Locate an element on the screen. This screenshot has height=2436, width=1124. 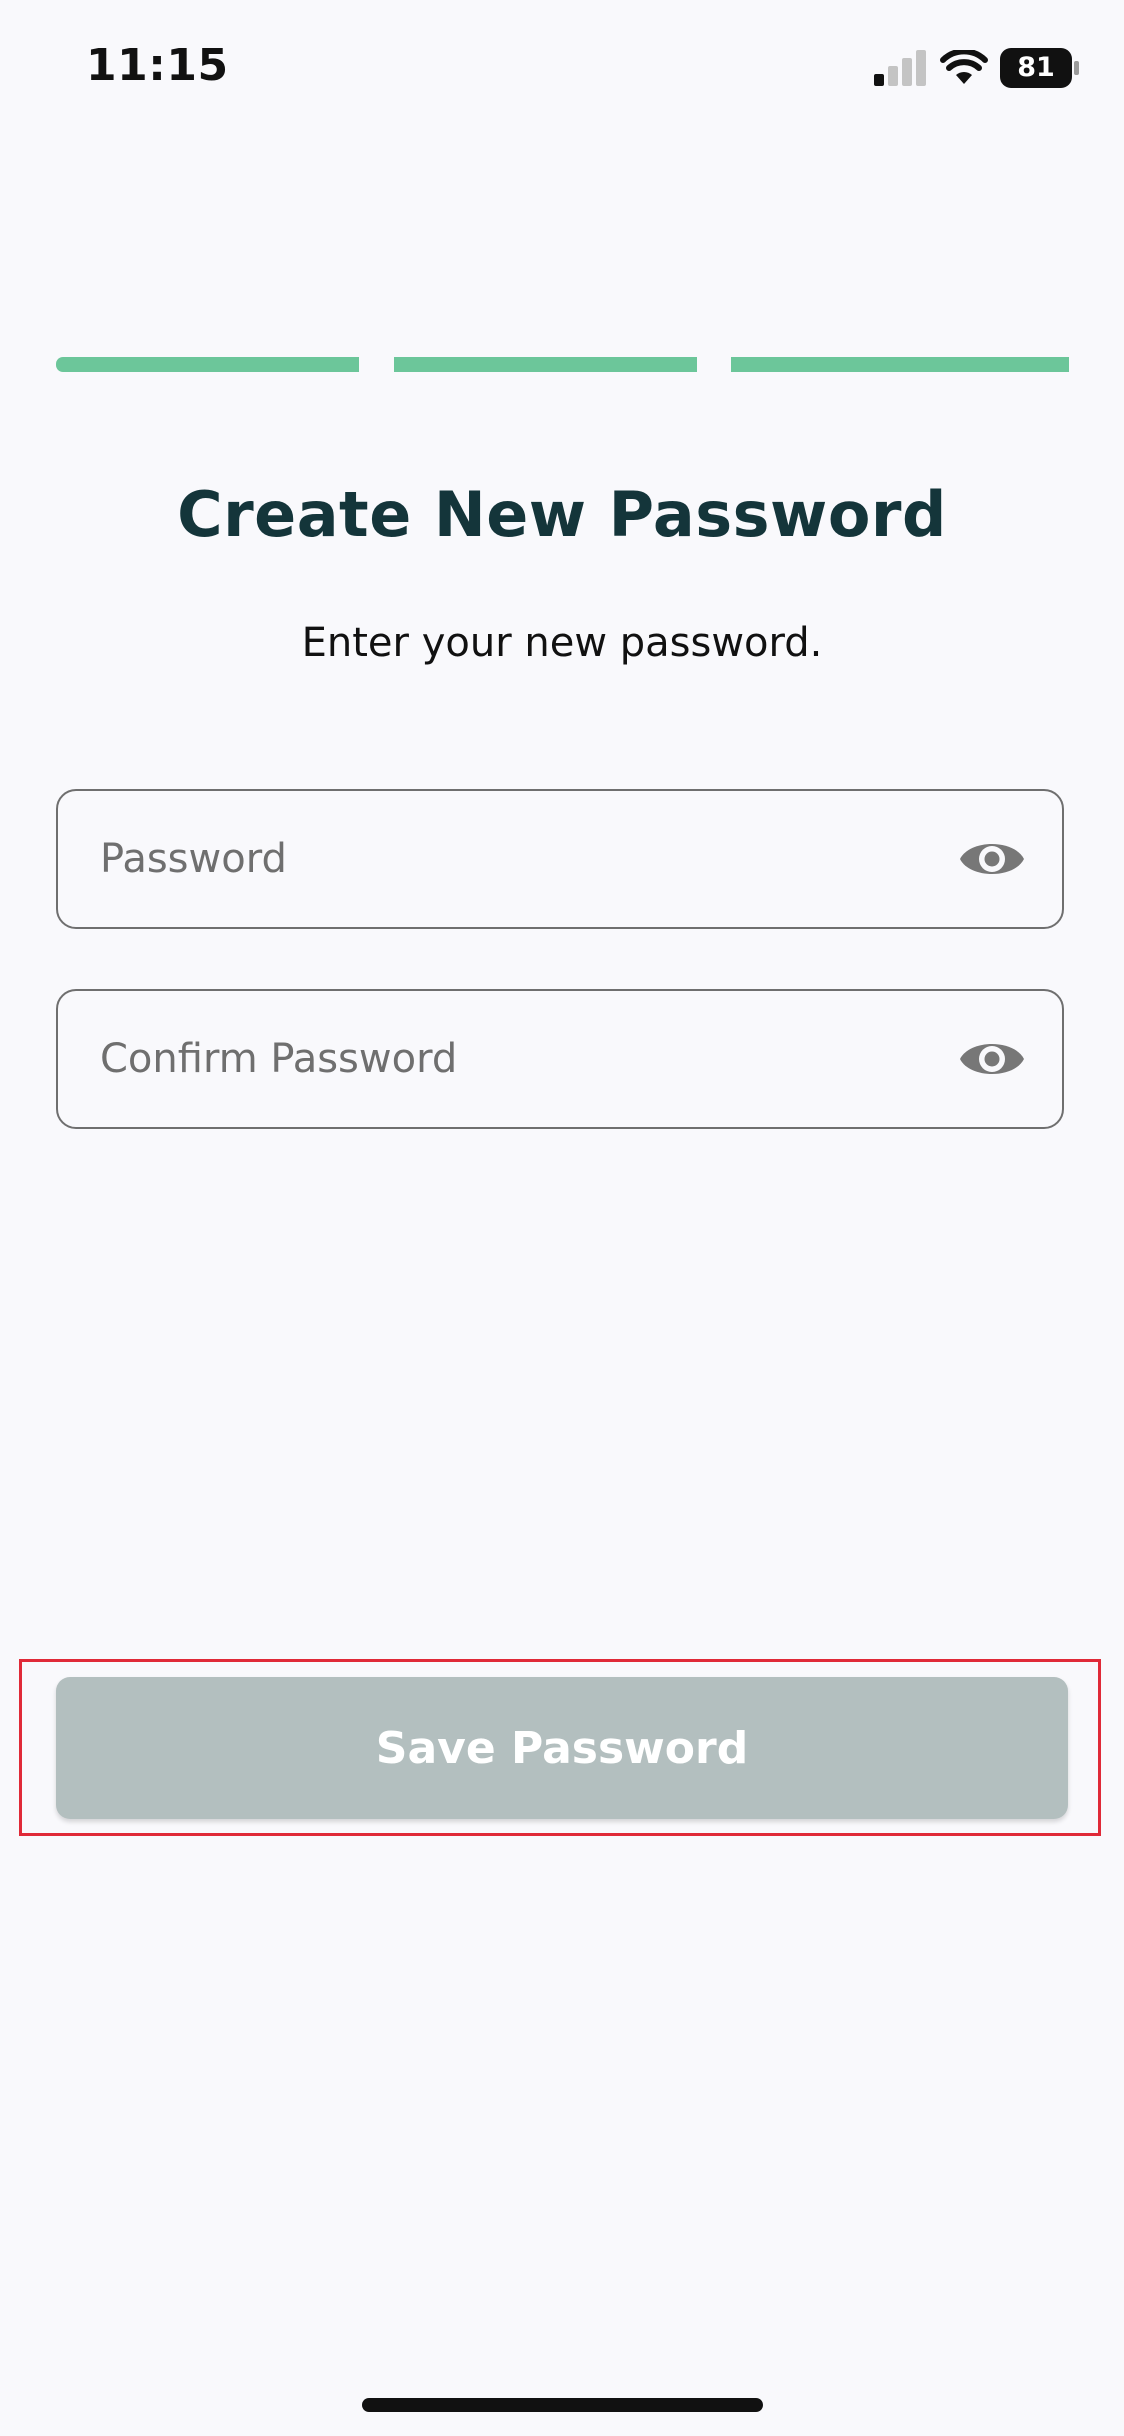
battery-icon: 81 is located at coordinates (1040, 68).